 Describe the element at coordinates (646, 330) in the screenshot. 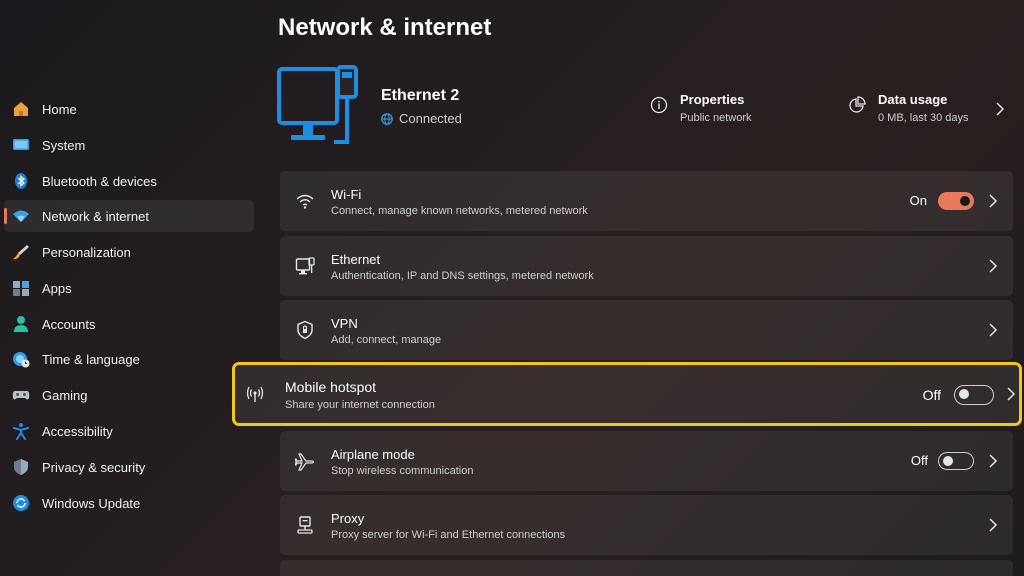

I see `vpn-card: VPN Add, connect, manage` at that location.